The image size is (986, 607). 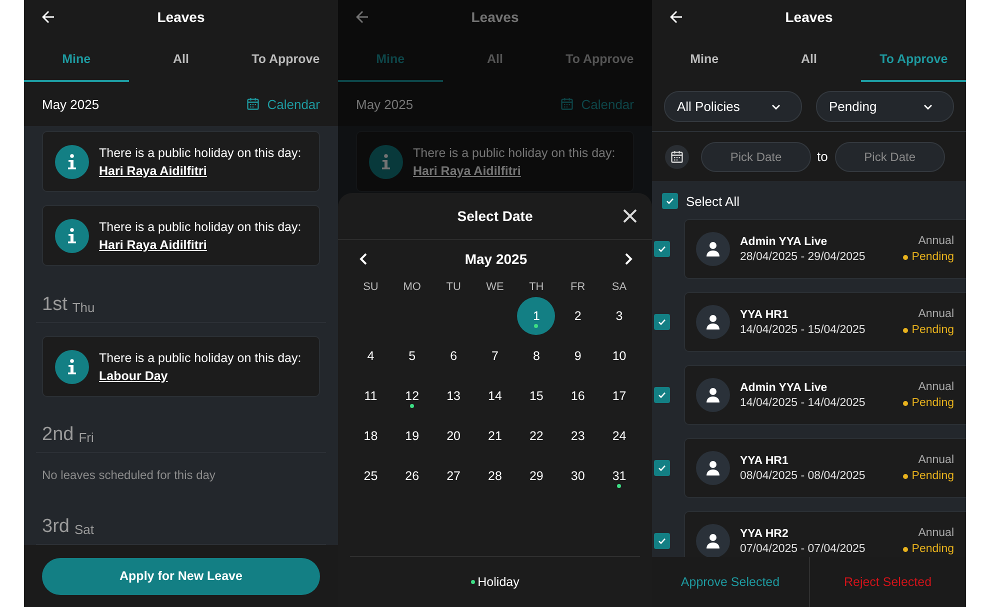 I want to click on filter-dropdown: All Policies, so click(x=733, y=106).